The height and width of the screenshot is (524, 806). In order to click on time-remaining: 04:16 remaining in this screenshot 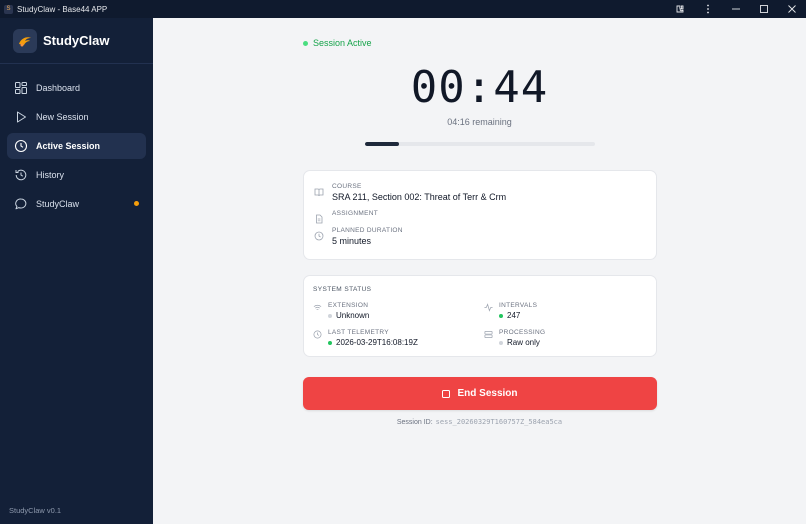, I will do `click(479, 122)`.